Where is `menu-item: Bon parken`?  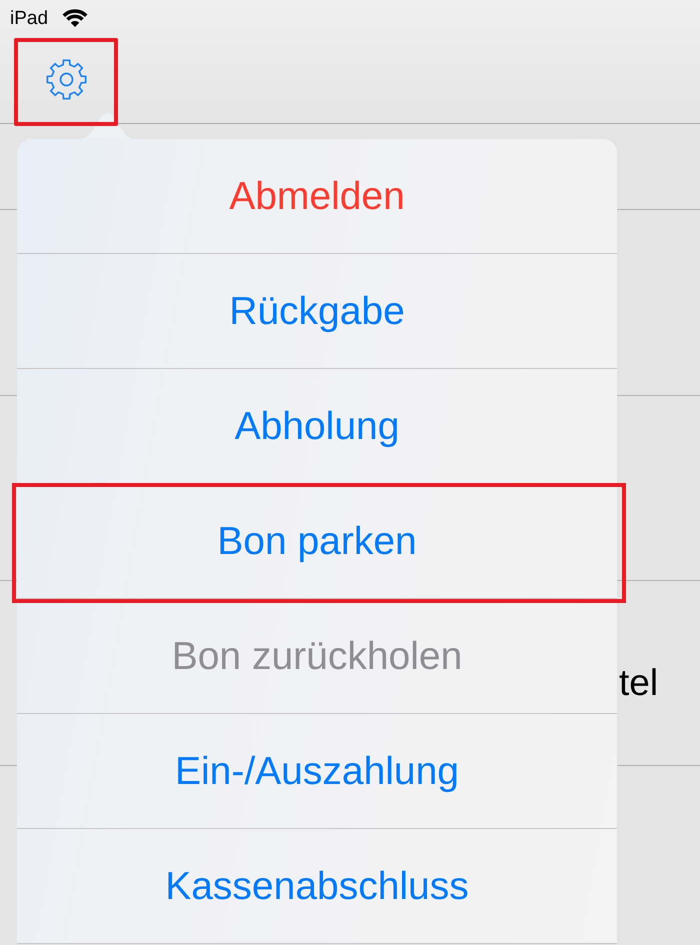
menu-item: Bon parken is located at coordinates (317, 541).